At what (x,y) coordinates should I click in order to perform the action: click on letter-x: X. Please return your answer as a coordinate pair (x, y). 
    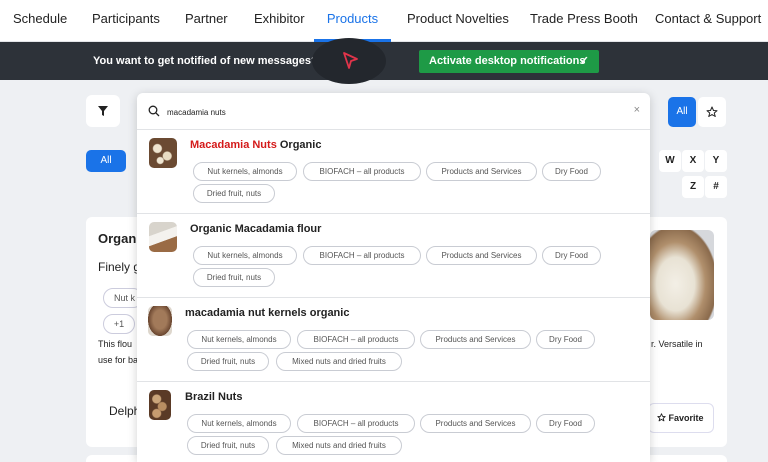
    Looking at the image, I should click on (693, 161).